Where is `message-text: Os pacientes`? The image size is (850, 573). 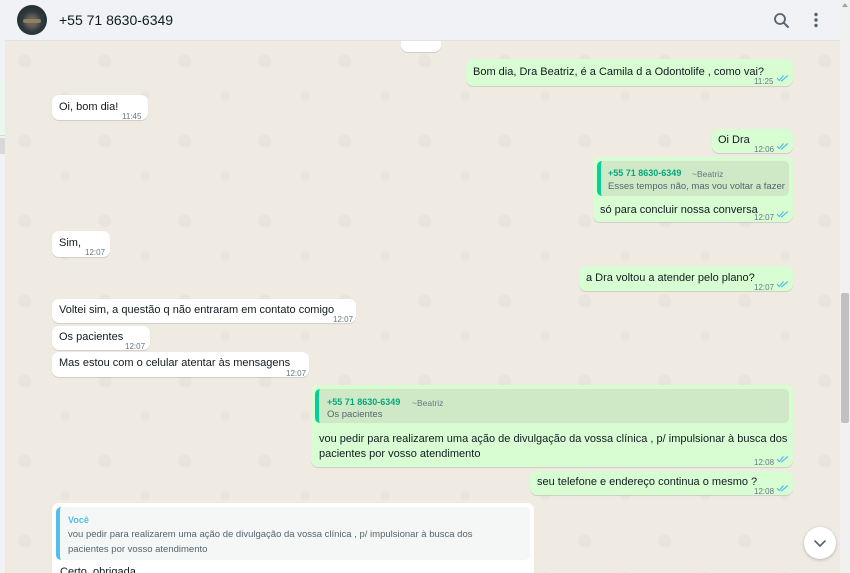
message-text: Os pacientes is located at coordinates (91, 337).